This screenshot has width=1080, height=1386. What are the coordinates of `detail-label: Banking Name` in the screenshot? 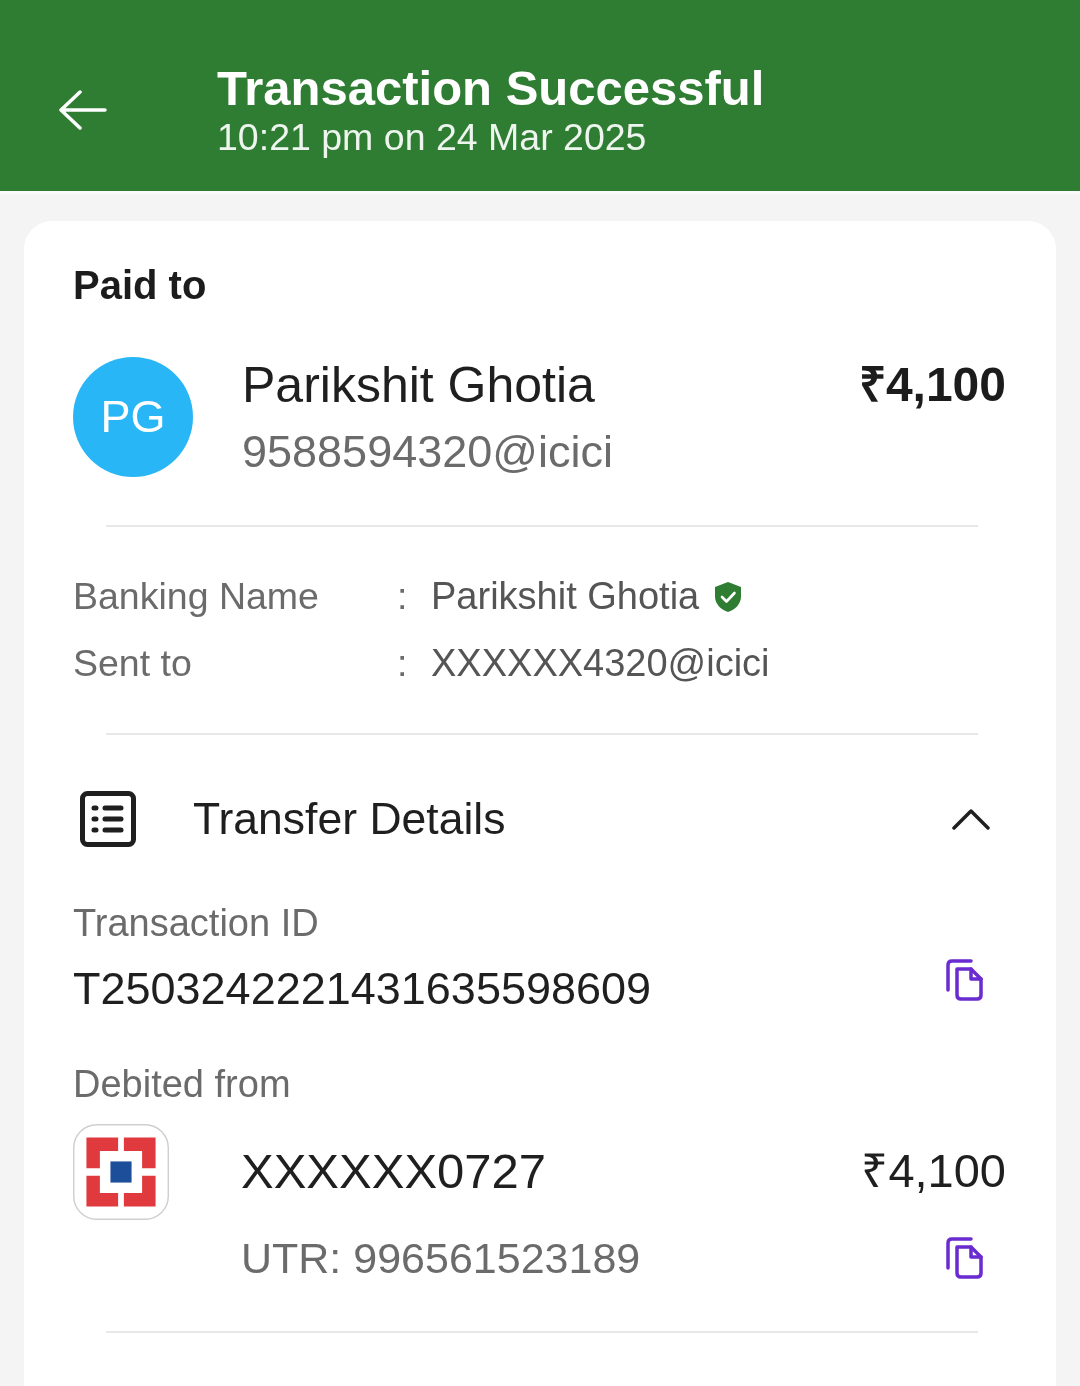 It's located at (196, 596).